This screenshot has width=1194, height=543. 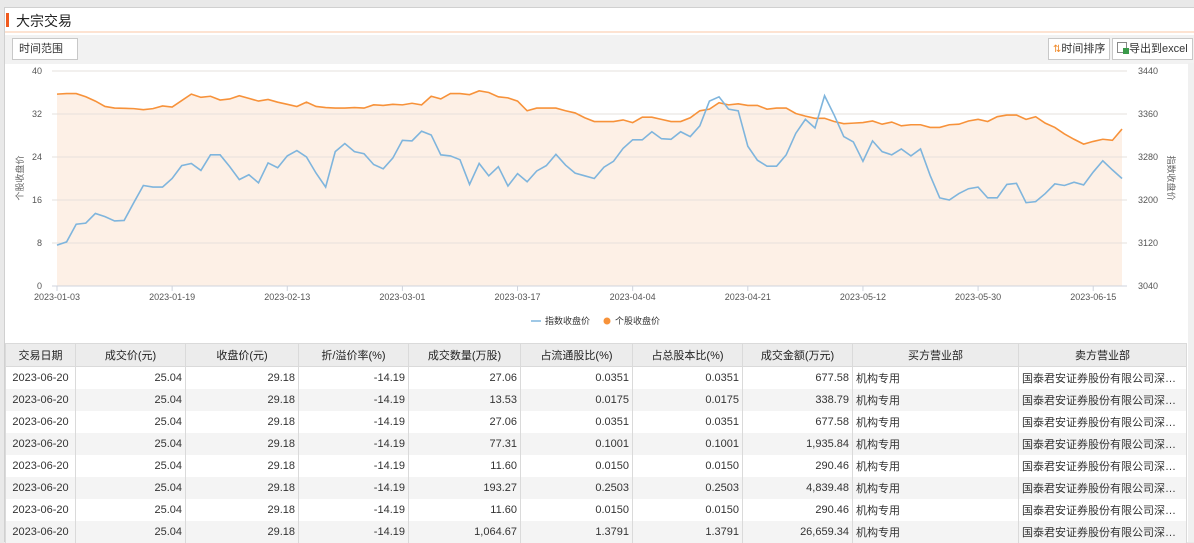 I want to click on right-axis-tick: 3440, so click(x=1148, y=71).